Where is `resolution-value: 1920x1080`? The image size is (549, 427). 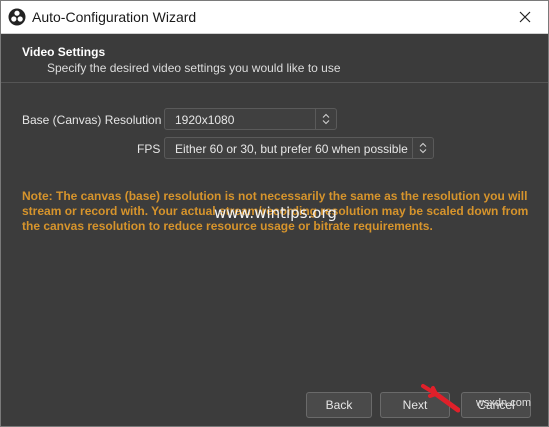 resolution-value: 1920x1080 is located at coordinates (205, 120).